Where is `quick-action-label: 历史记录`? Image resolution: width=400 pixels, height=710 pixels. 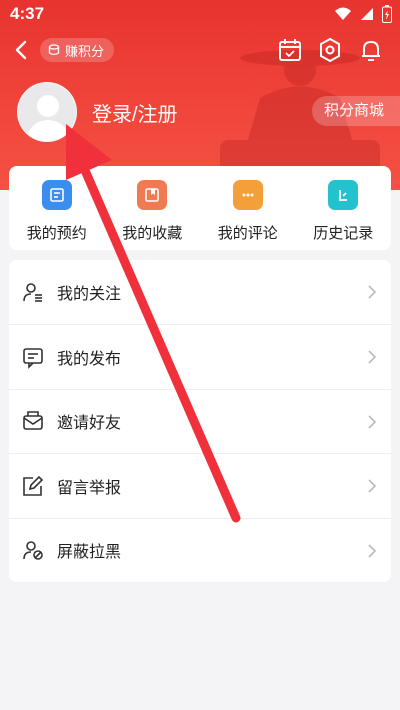
quick-action-label: 历史记录 is located at coordinates (343, 233).